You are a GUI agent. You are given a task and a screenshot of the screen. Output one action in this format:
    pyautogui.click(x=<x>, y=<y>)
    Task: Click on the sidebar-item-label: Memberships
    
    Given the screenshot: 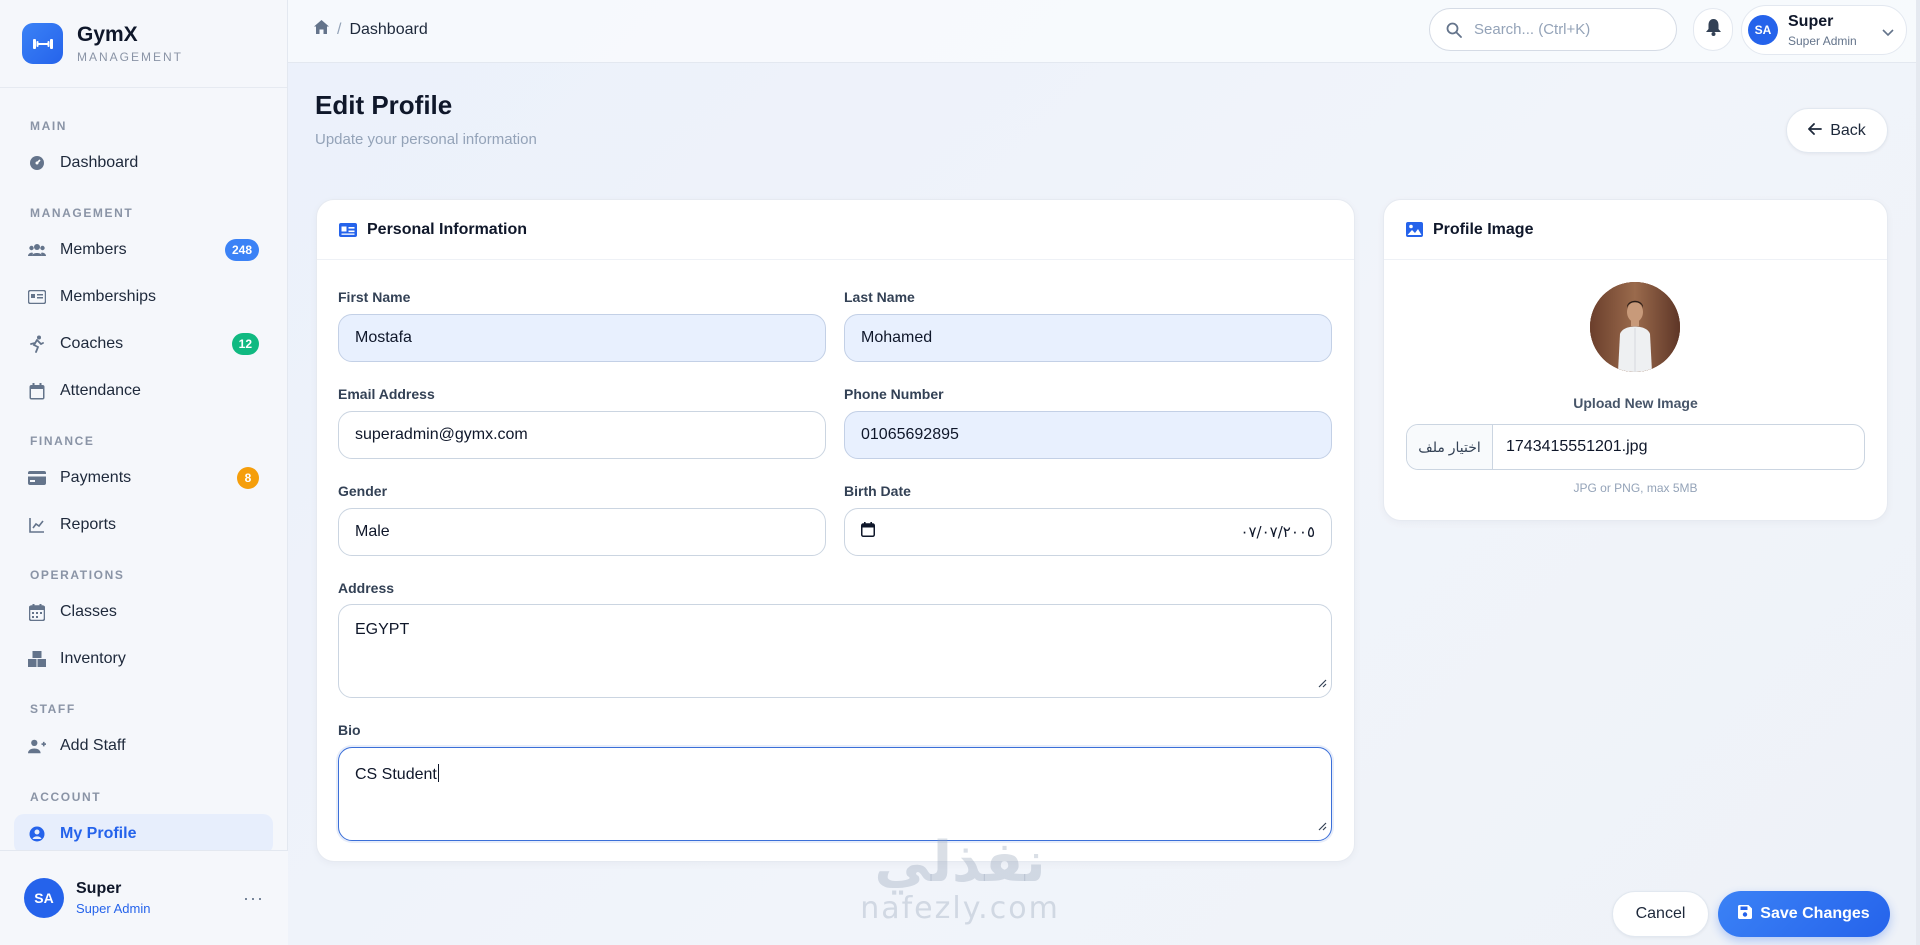 What is the action you would take?
    pyautogui.click(x=108, y=296)
    